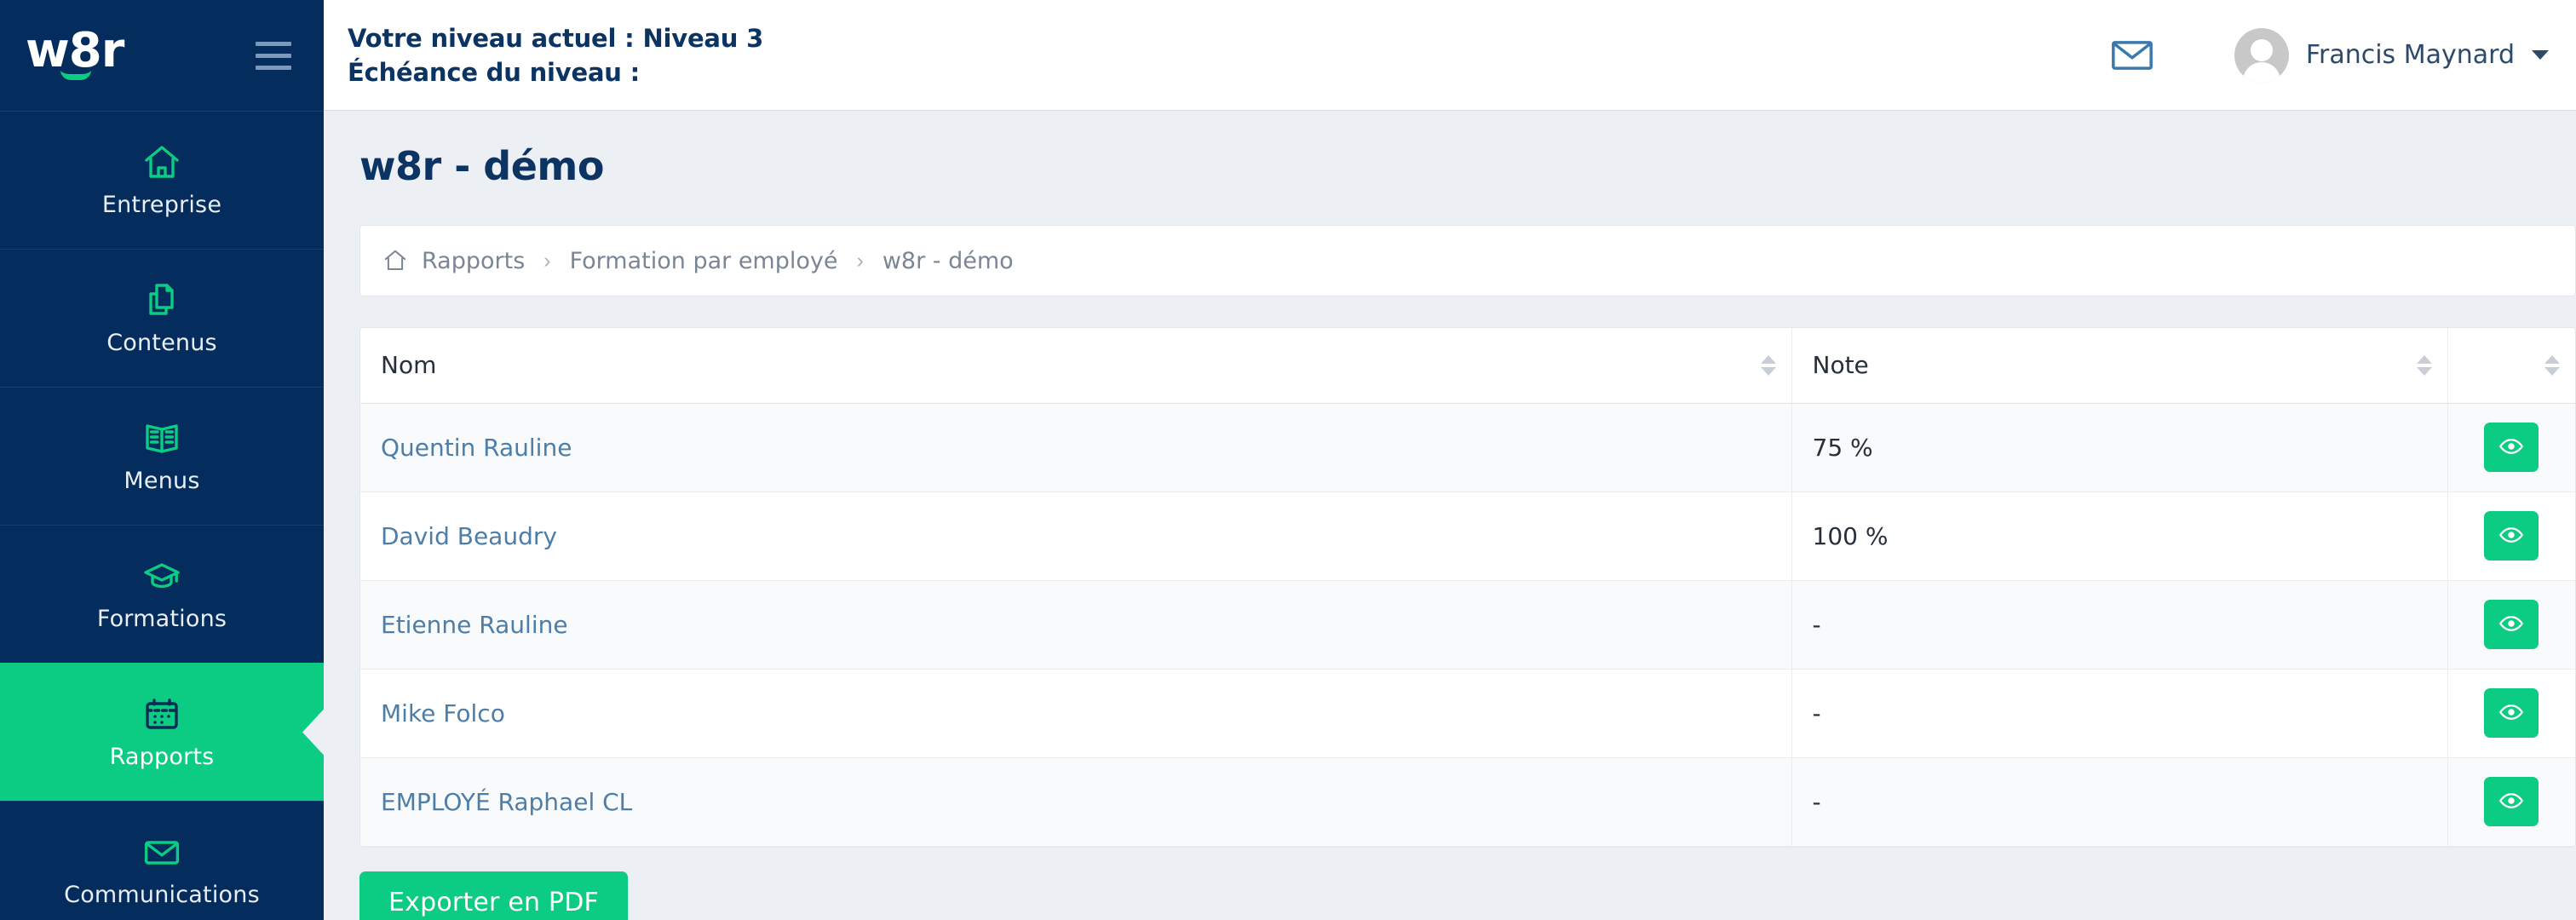 This screenshot has width=2576, height=920. What do you see at coordinates (162, 343) in the screenshot?
I see `sidebar-item-label: Contenus` at bounding box center [162, 343].